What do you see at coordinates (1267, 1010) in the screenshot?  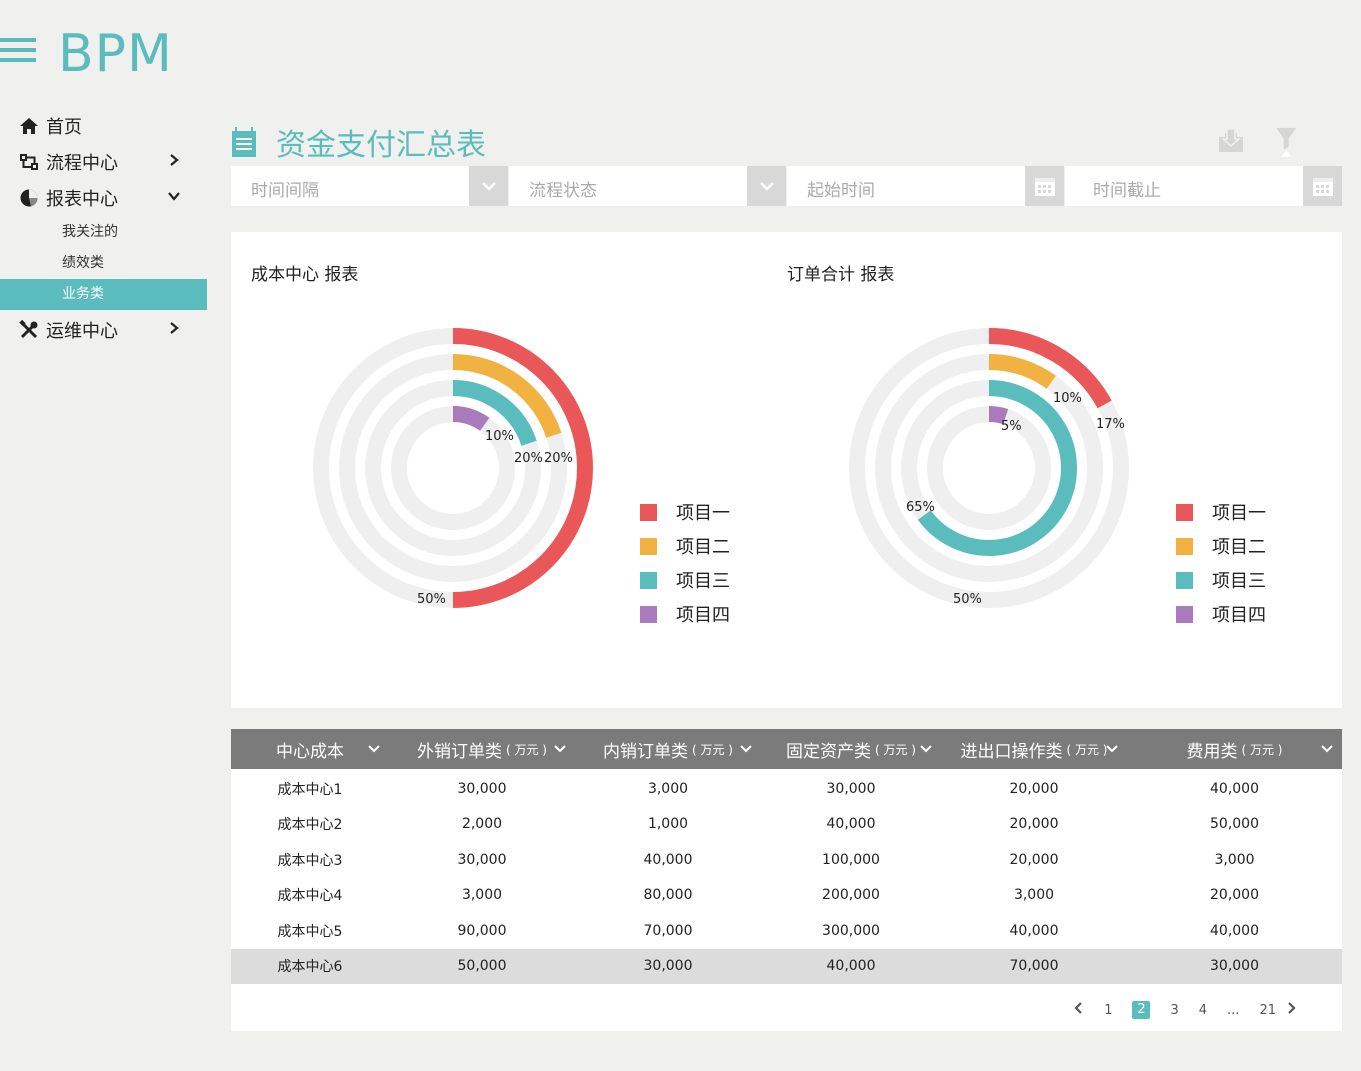 I see `page-number: 21` at bounding box center [1267, 1010].